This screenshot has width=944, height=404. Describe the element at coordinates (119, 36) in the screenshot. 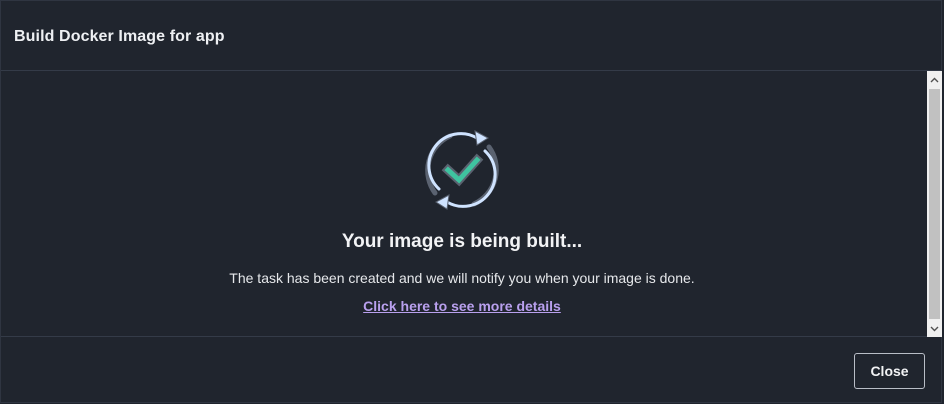

I see `dialog-title: Build Docker Image for app` at that location.